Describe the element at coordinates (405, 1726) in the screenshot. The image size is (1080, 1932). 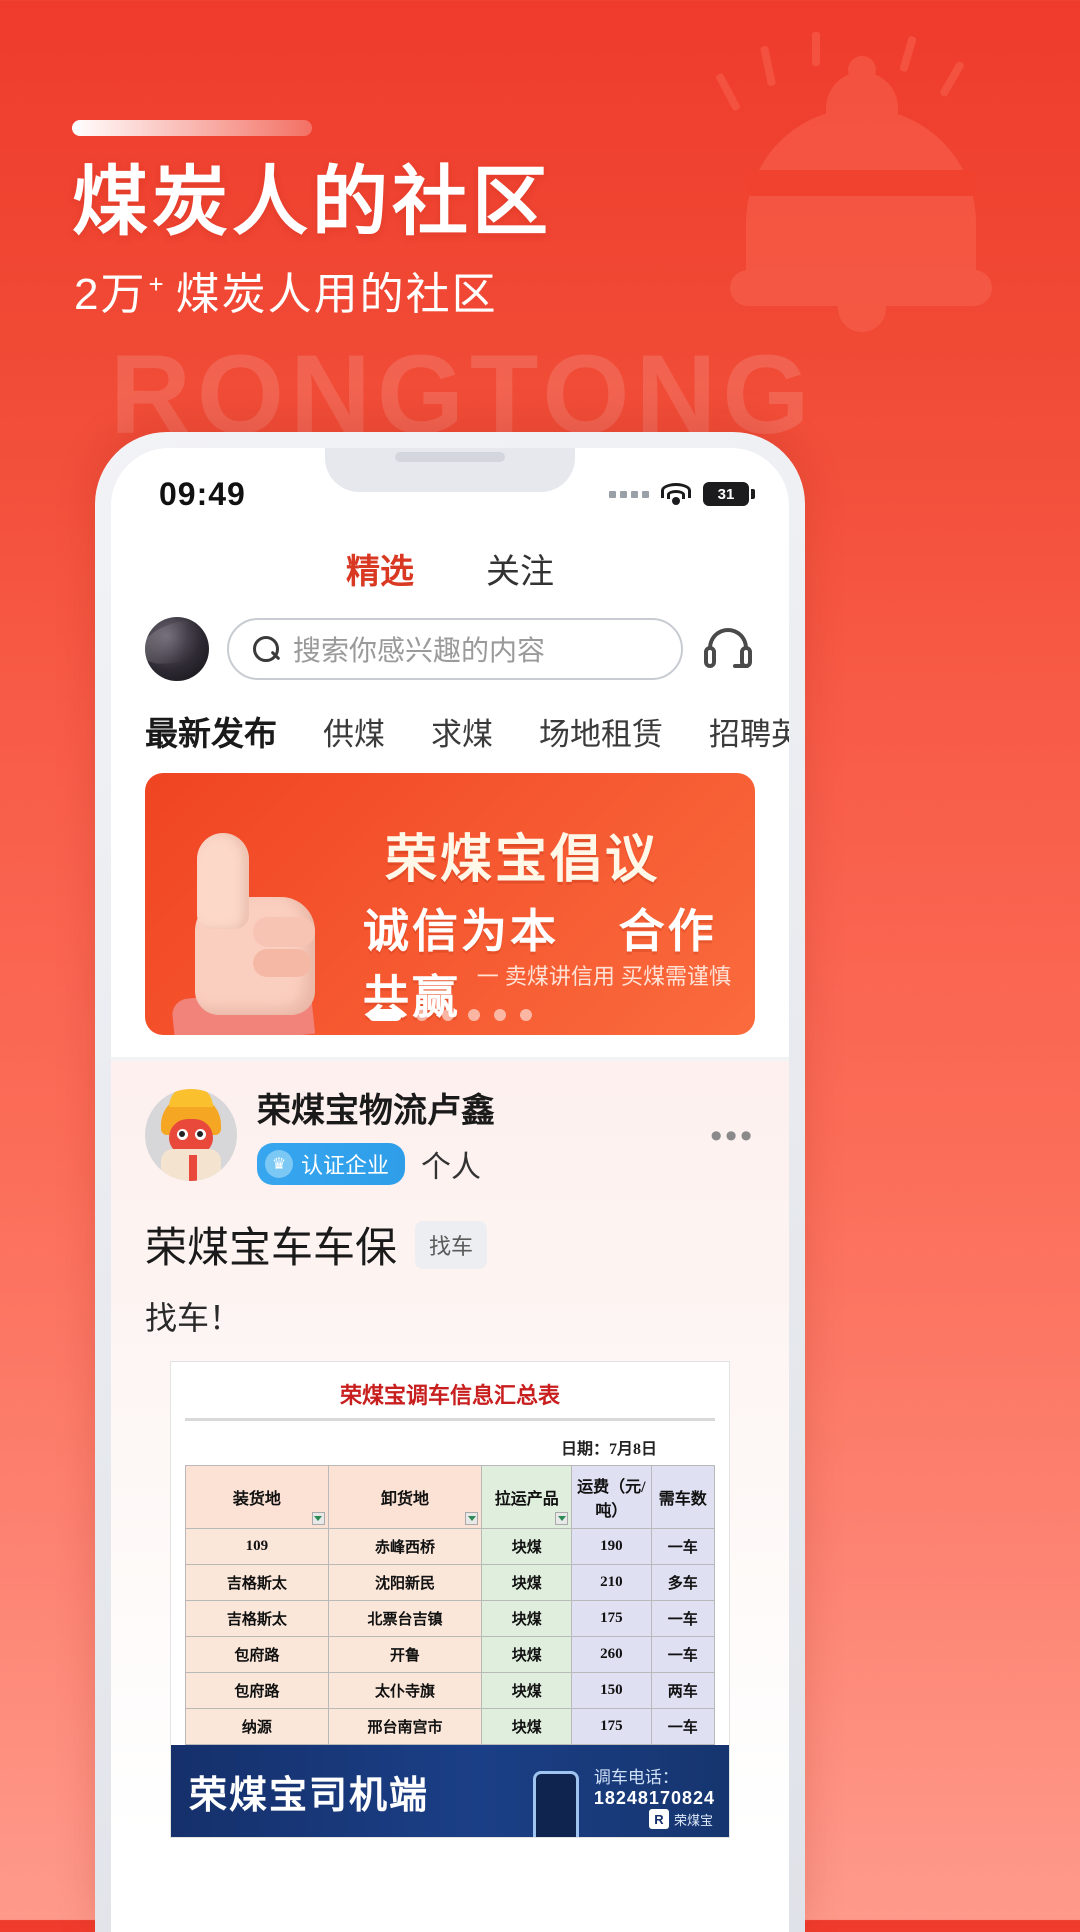
I see `table-cell: 邢台南宫市` at that location.